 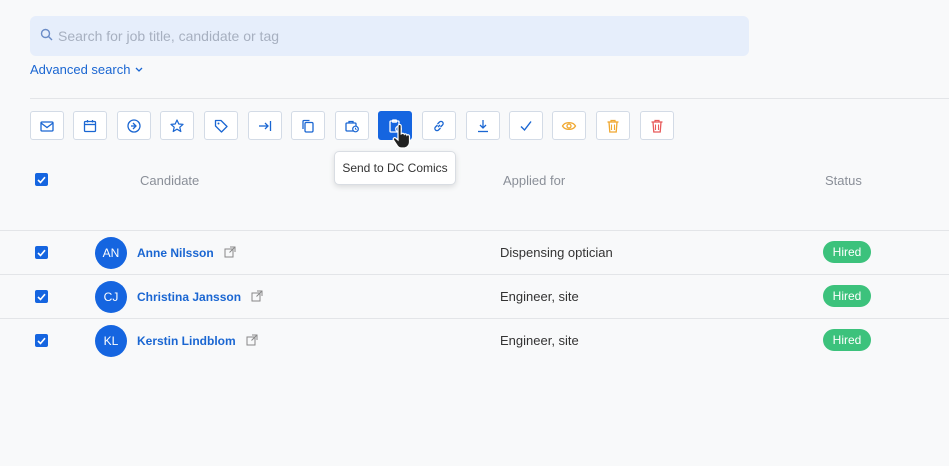 I want to click on favorite-button, so click(x=177, y=125).